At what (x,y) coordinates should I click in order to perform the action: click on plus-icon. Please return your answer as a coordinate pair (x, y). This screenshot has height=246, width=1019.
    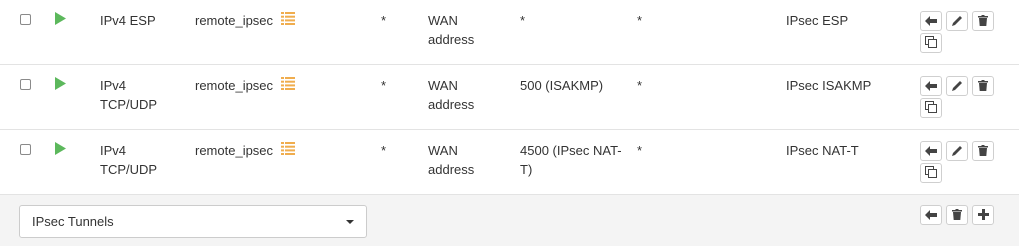
    Looking at the image, I should click on (983, 215).